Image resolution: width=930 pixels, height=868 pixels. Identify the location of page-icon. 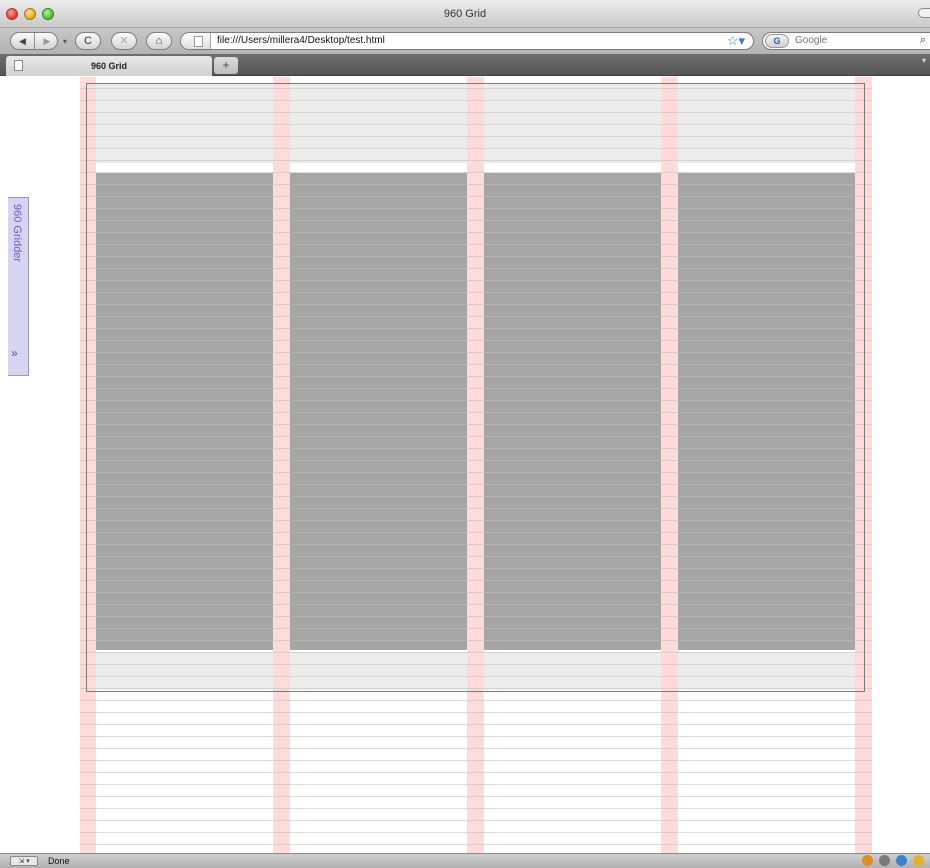
(198, 41).